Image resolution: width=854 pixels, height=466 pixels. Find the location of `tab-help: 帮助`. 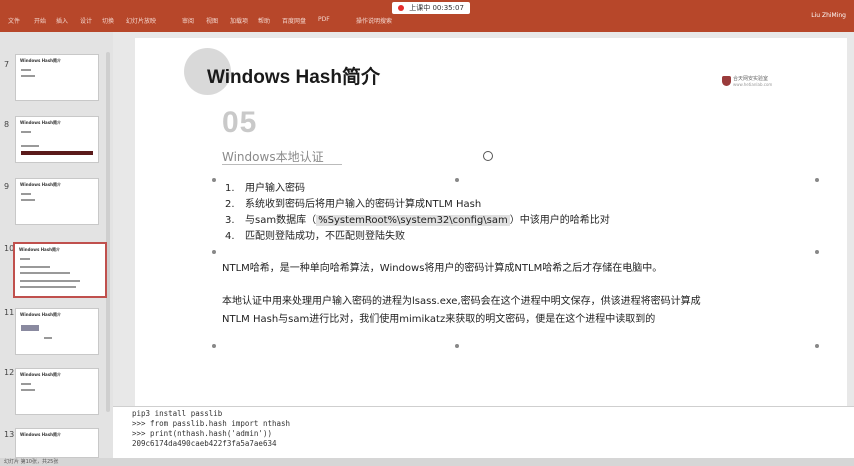

tab-help: 帮助 is located at coordinates (264, 20).